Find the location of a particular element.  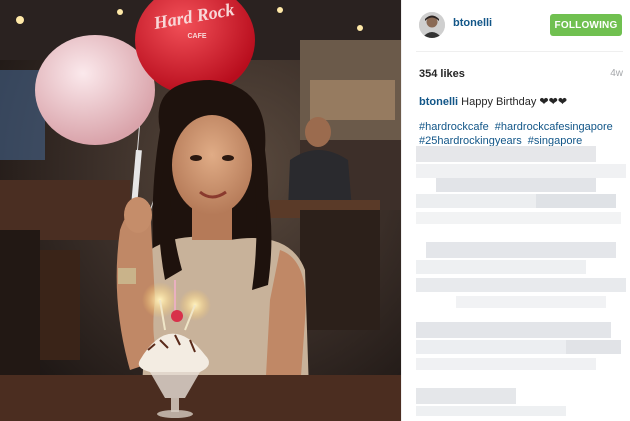

caption: btonelli Happy Birthday ❤❤❤ is located at coordinates (519, 102).